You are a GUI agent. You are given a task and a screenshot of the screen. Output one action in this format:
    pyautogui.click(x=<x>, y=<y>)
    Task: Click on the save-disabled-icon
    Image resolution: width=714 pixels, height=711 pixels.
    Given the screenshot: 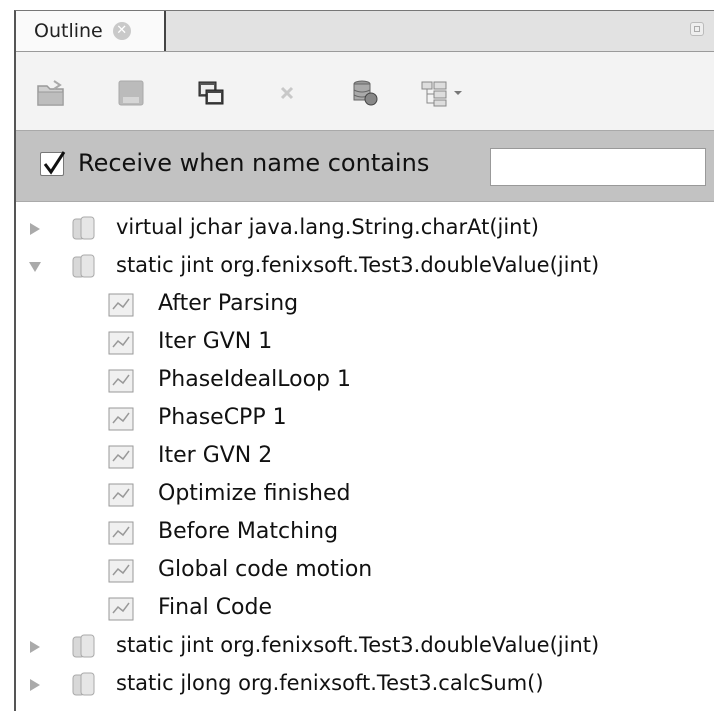 What is the action you would take?
    pyautogui.click(x=131, y=93)
    